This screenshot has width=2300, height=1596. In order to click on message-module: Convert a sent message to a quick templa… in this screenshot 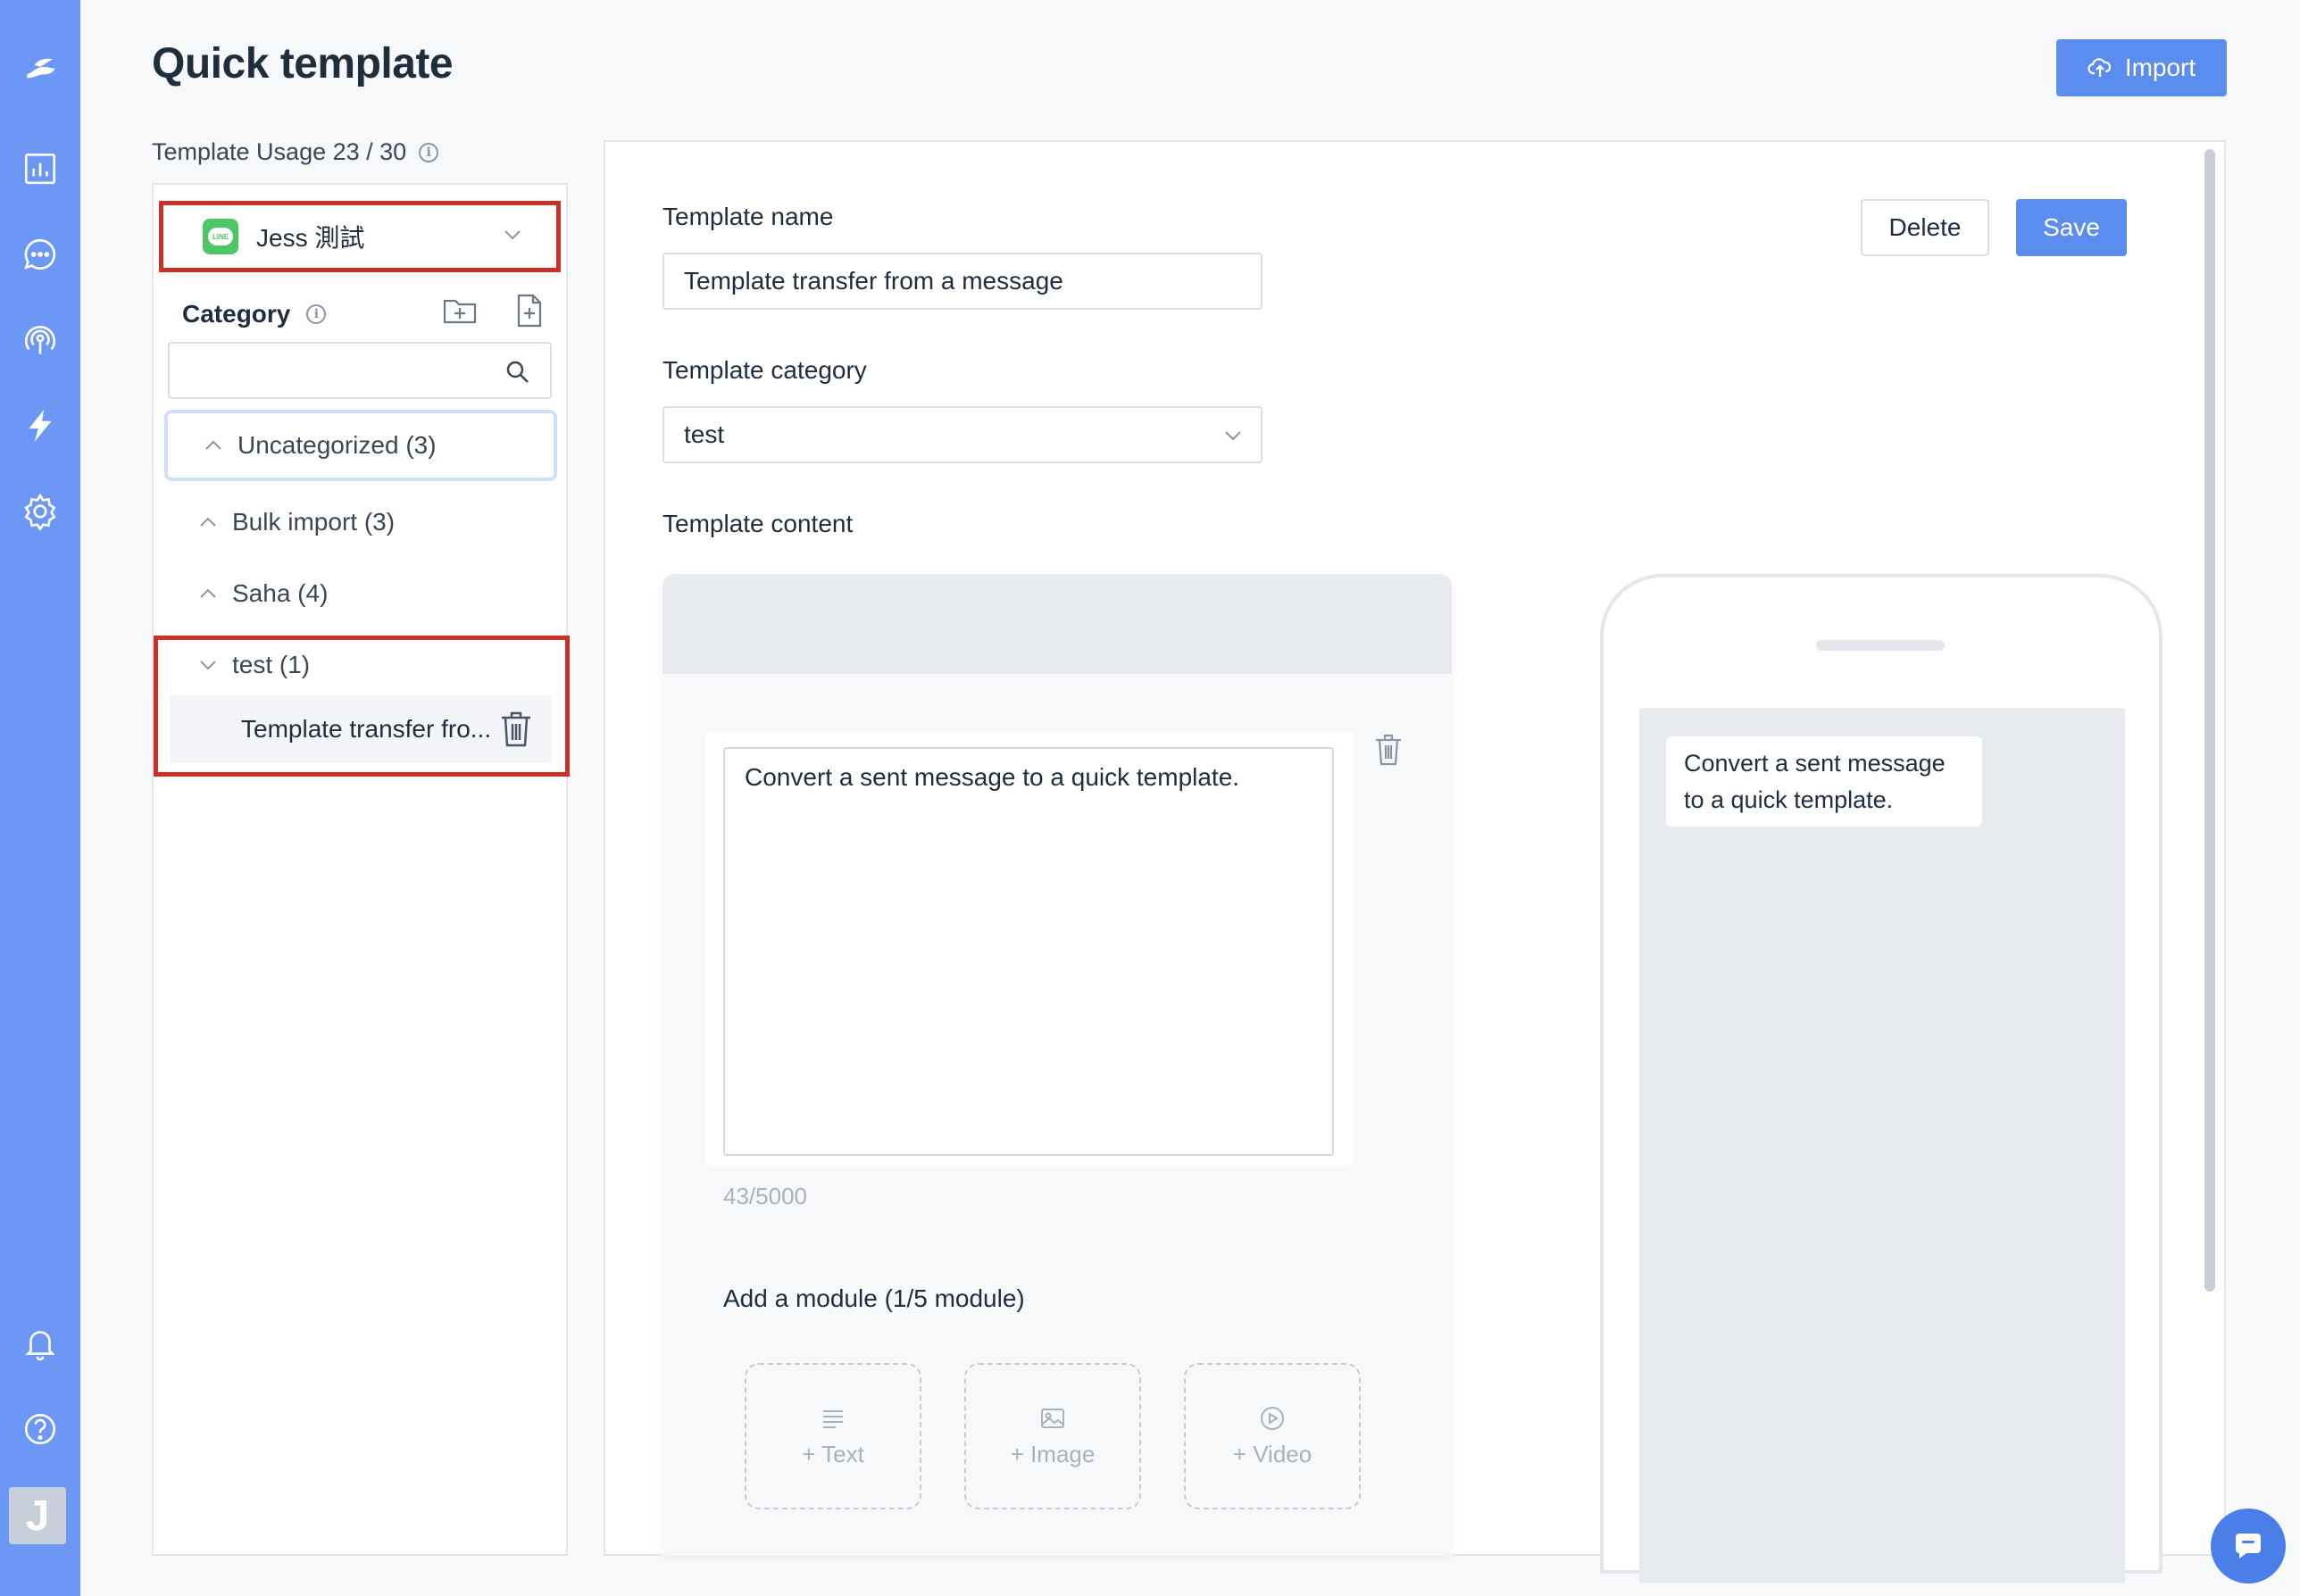, I will do `click(1030, 949)`.